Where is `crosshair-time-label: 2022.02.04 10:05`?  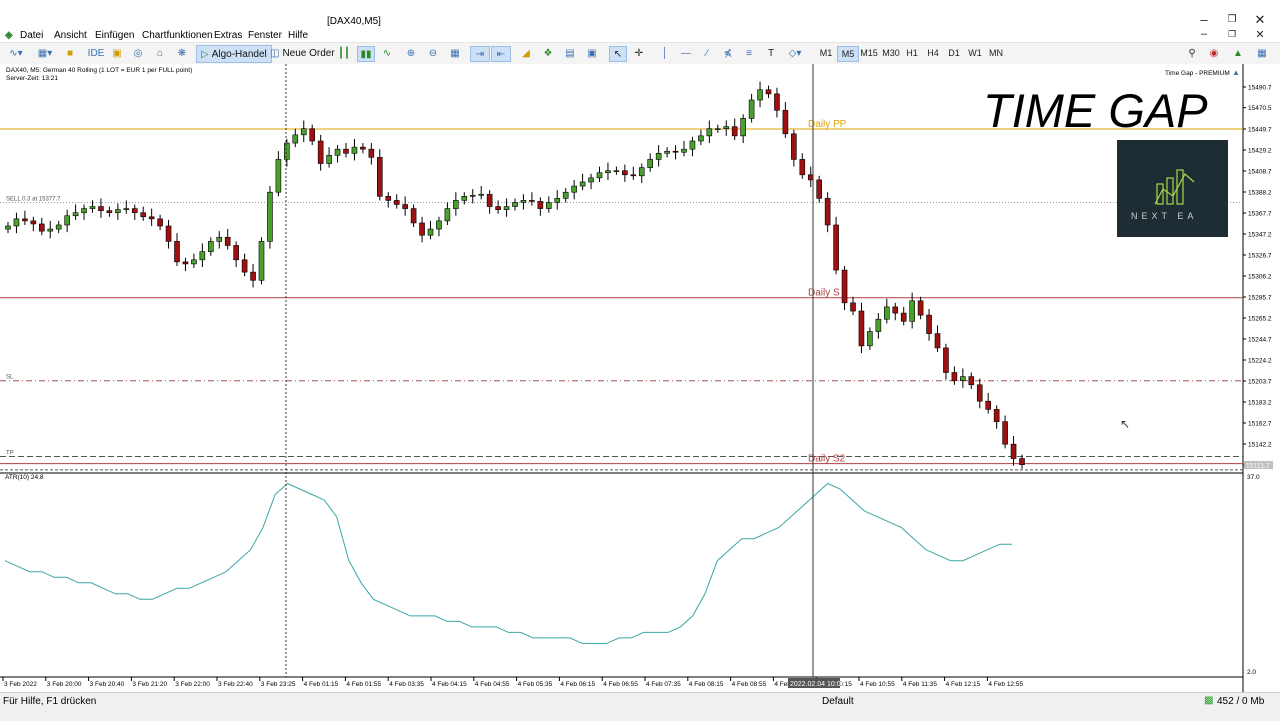
crosshair-time-label: 2022.02.04 10:05 is located at coordinates (817, 684).